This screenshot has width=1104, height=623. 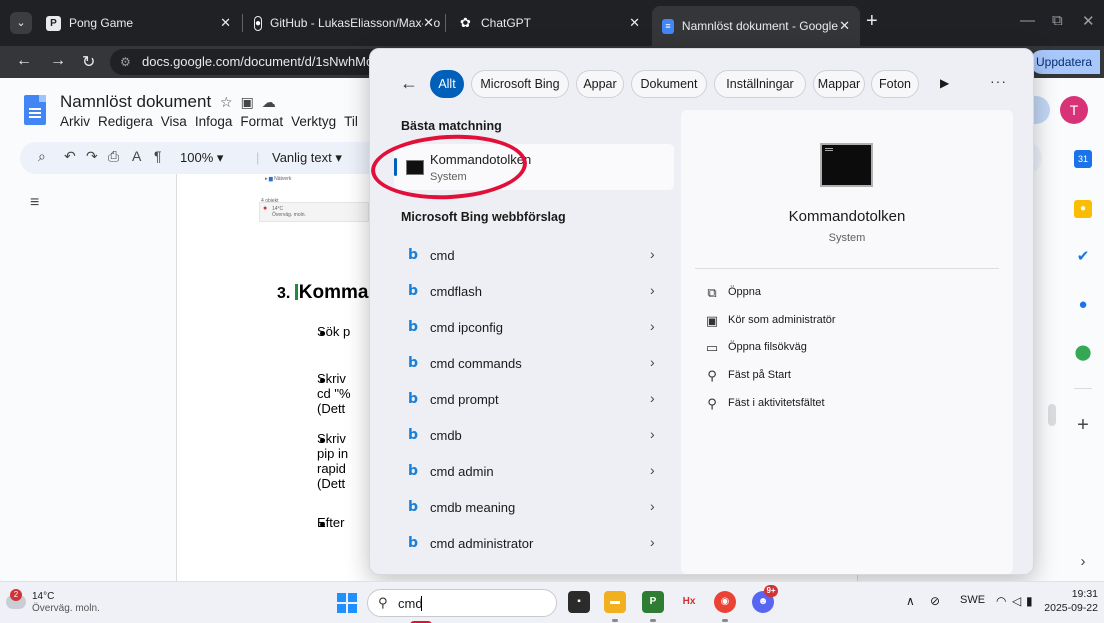 What do you see at coordinates (1083, 329) in the screenshot?
I see `side-panel: 31 ● ✔ ● ⬤ + ›` at bounding box center [1083, 329].